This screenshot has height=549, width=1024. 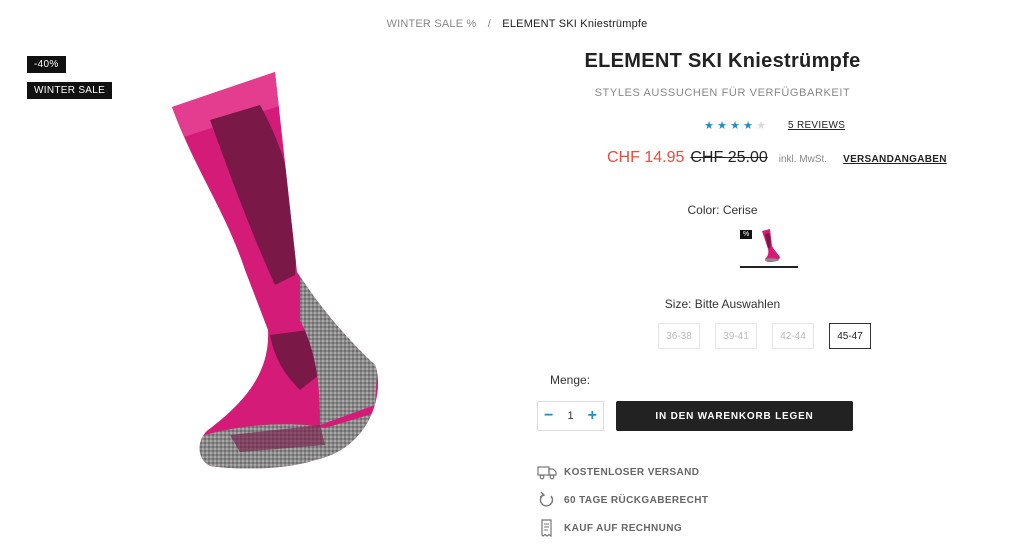 What do you see at coordinates (722, 93) in the screenshot?
I see `product-subtitle: STYLES AUSSUCHEN FÜR VERFÜGBARKEIT` at bounding box center [722, 93].